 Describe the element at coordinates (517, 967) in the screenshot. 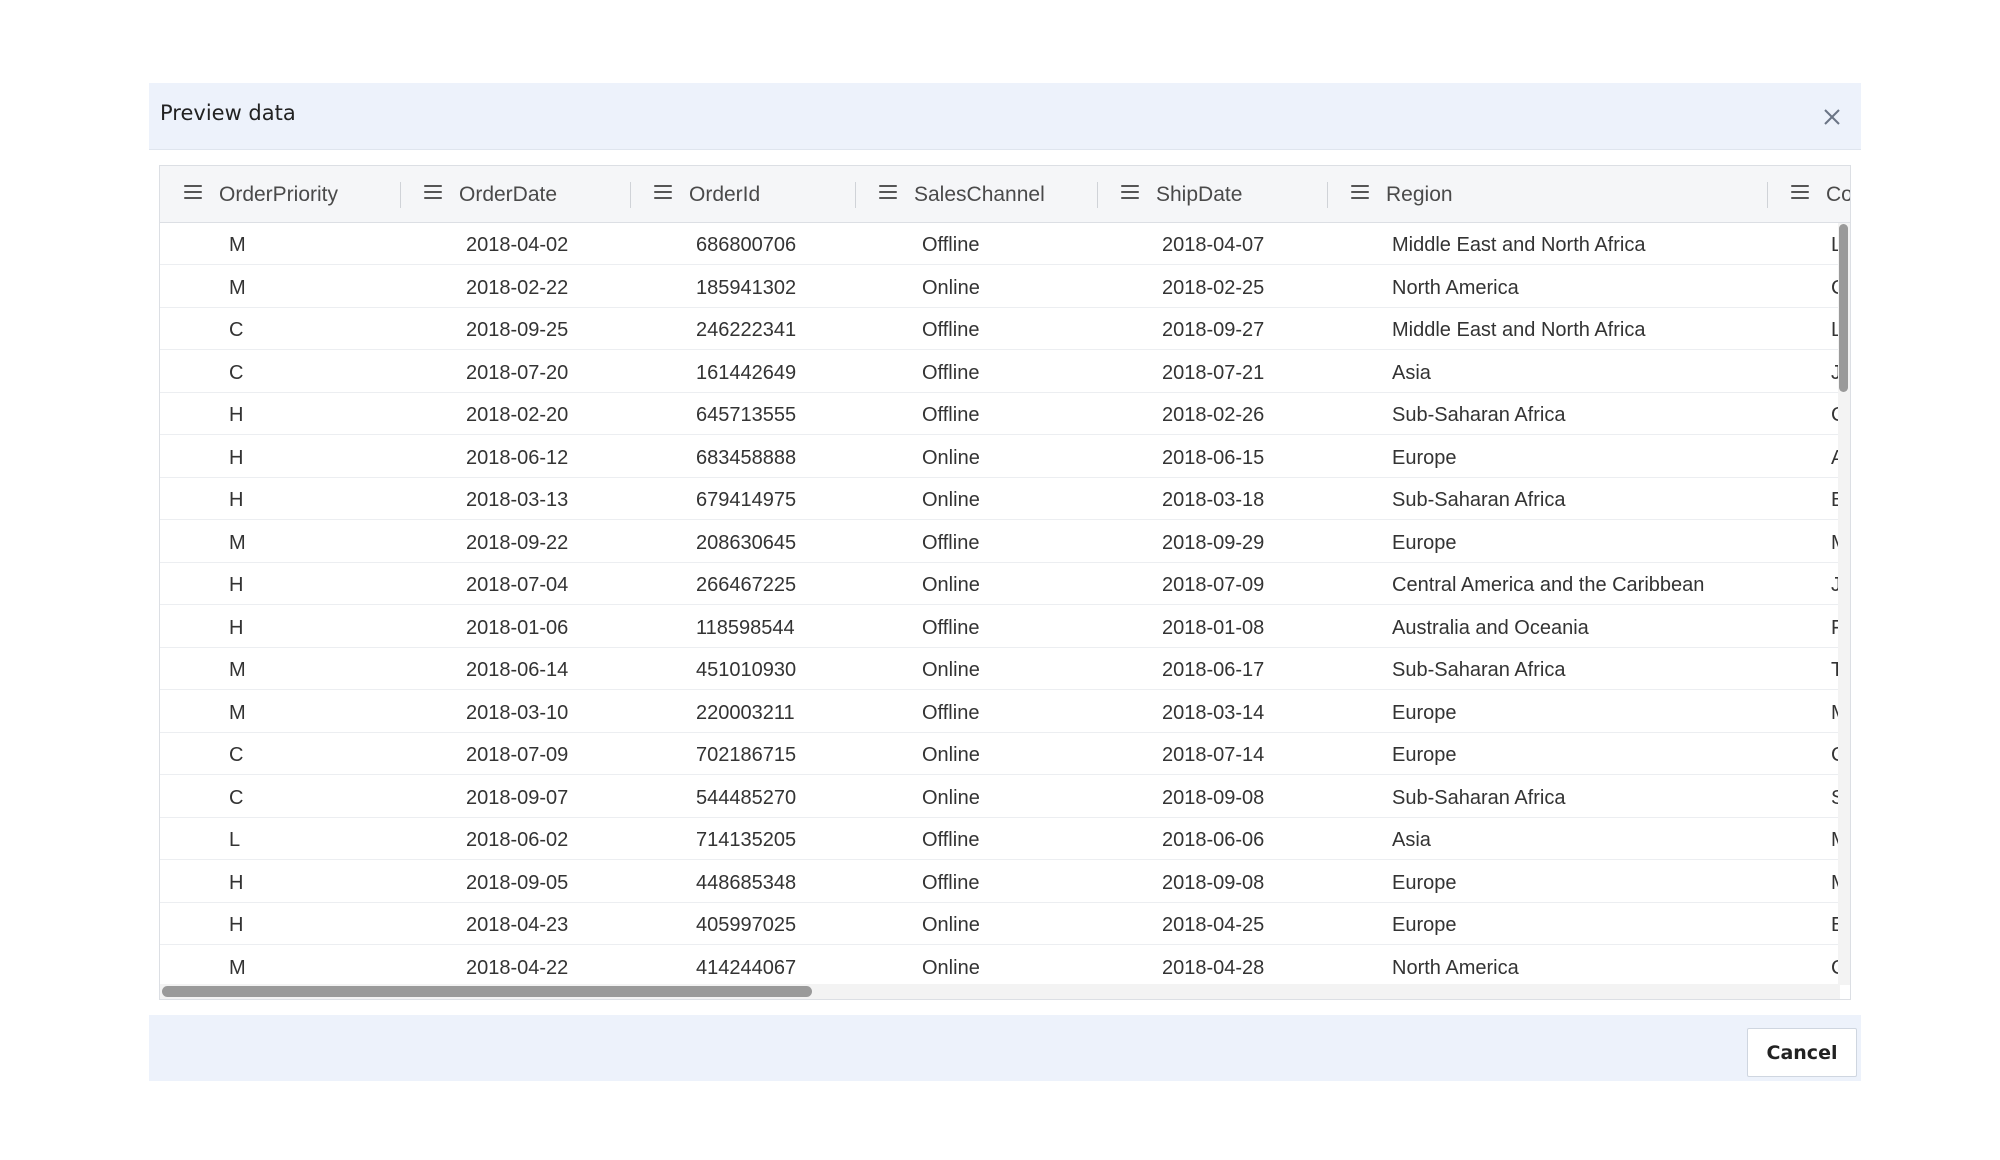

I see `table-cell-orderdate: 2018-04-22` at that location.